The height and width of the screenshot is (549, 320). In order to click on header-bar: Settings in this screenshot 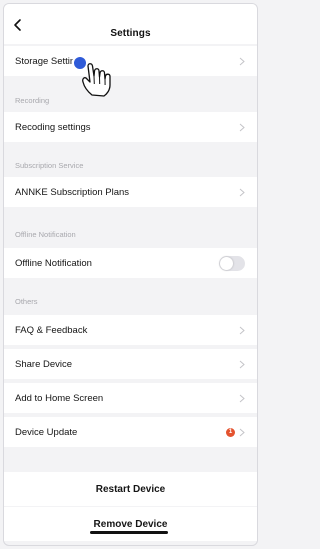, I will do `click(130, 24)`.